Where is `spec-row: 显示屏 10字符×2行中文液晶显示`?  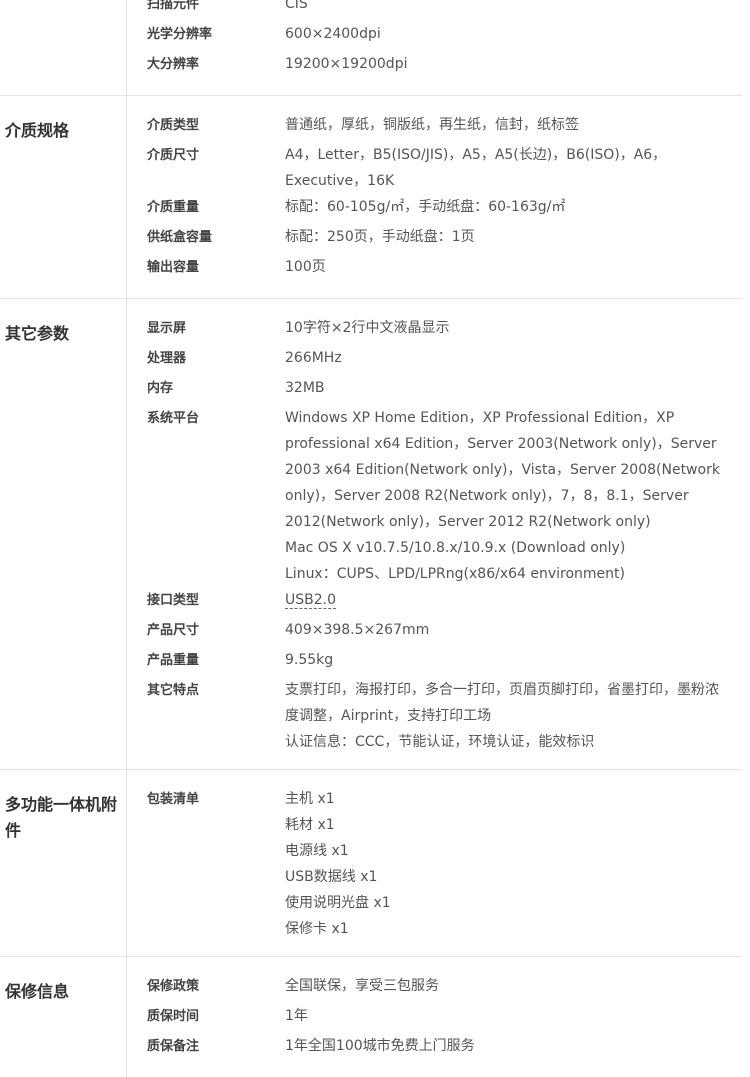 spec-row: 显示屏 10字符×2行中文液晶显示 is located at coordinates (434, 330).